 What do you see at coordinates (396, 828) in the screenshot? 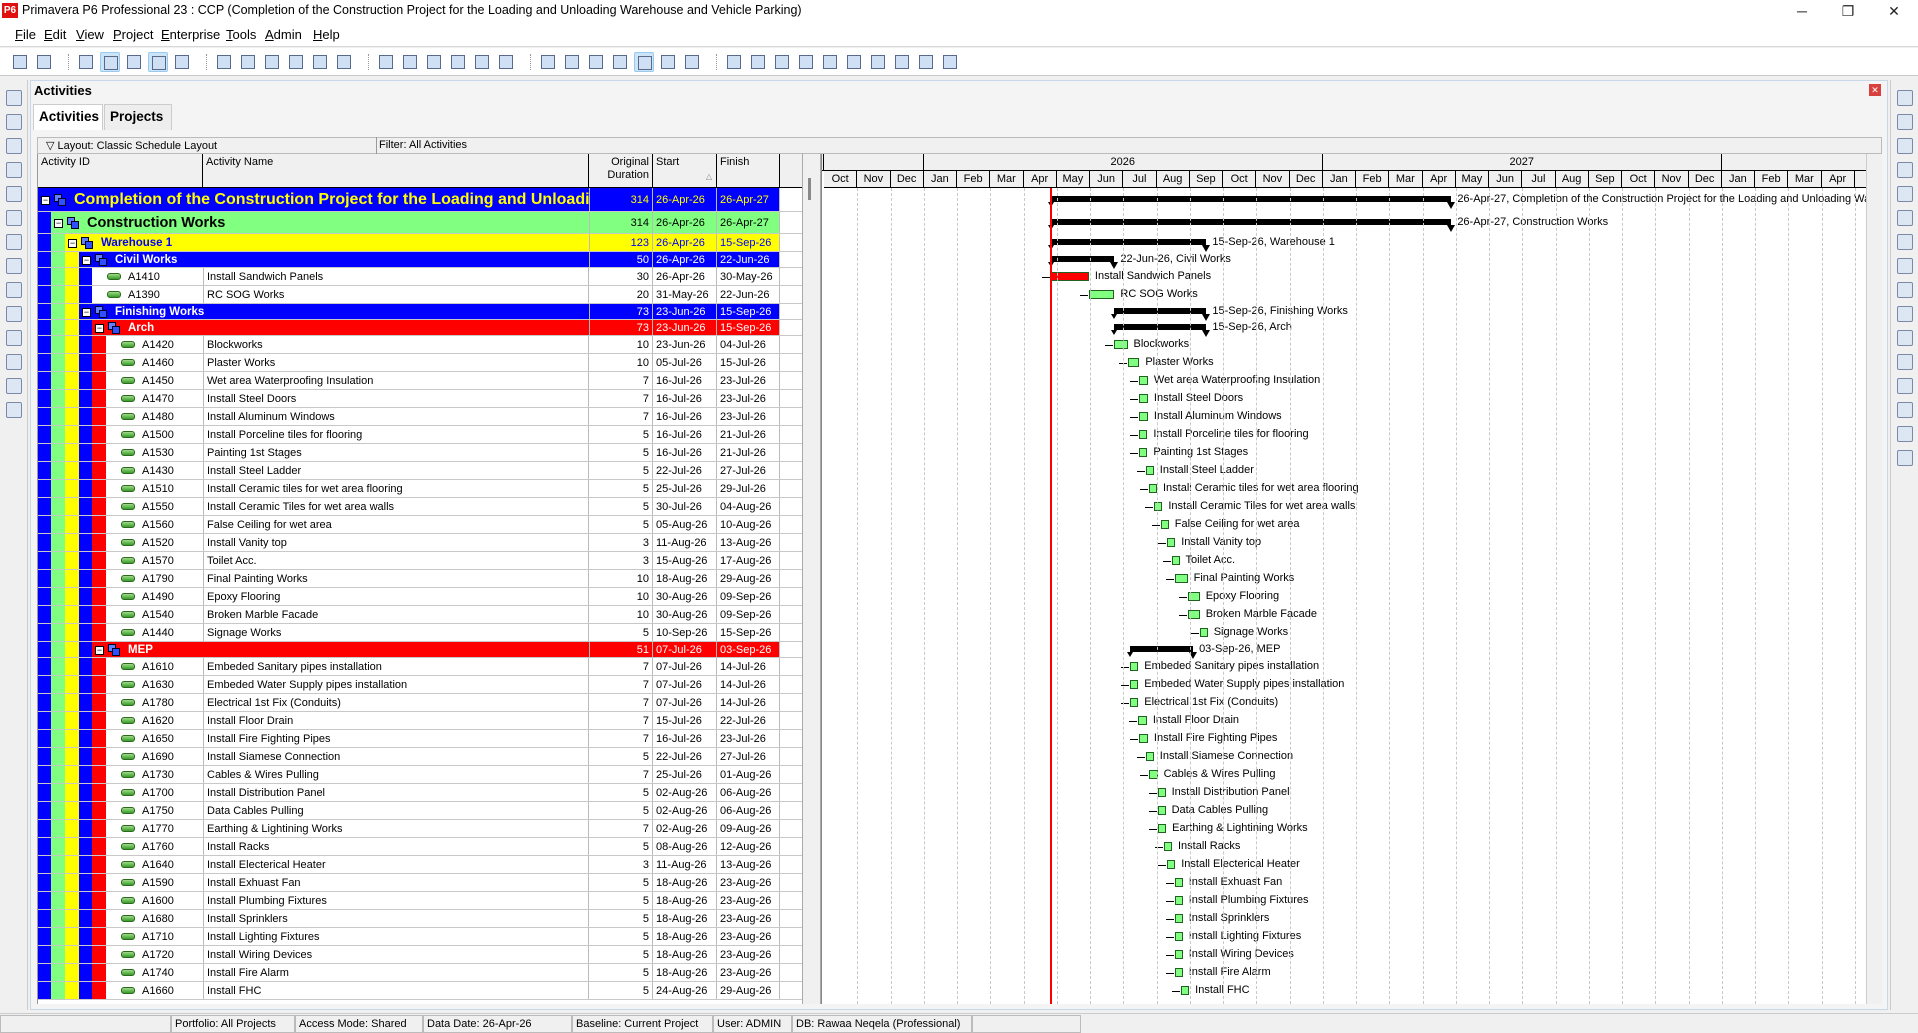
I see `activity-name: Earthing & Lightining Works` at bounding box center [396, 828].